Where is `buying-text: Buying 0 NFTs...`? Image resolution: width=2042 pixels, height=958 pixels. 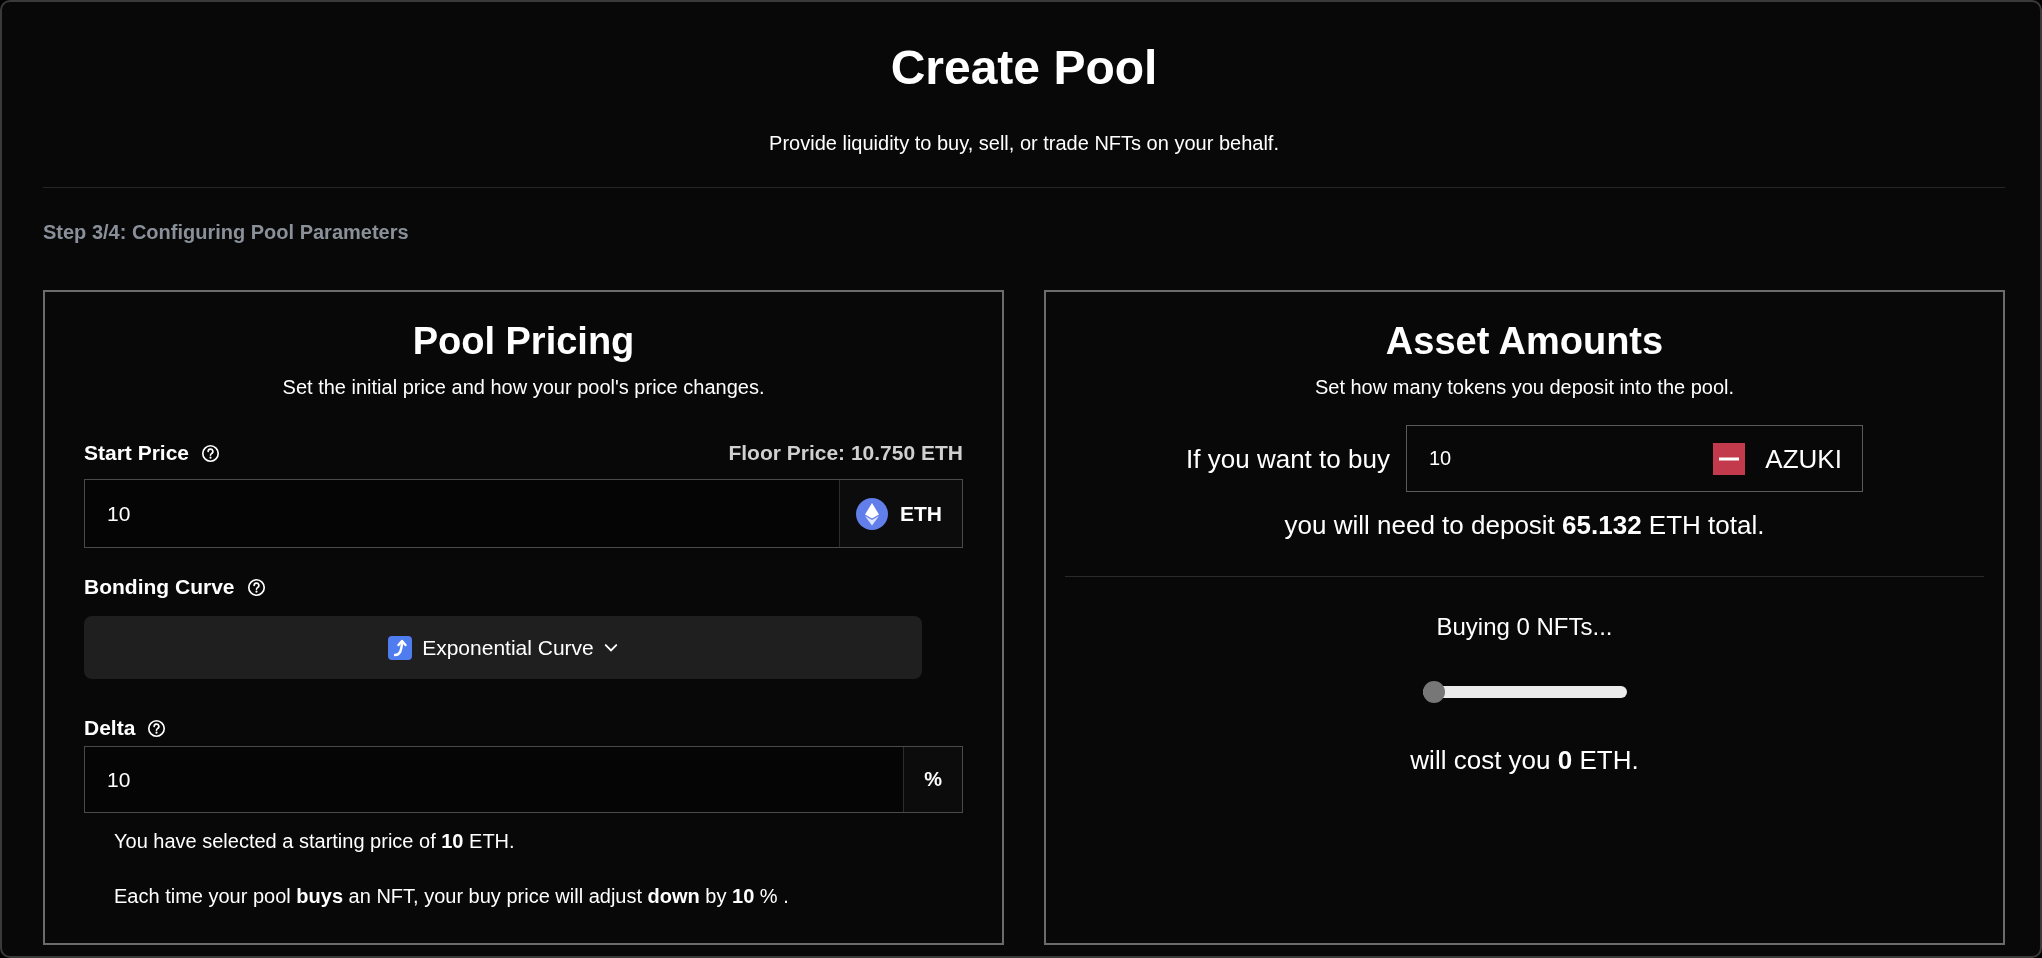 buying-text: Buying 0 NFTs... is located at coordinates (1524, 627).